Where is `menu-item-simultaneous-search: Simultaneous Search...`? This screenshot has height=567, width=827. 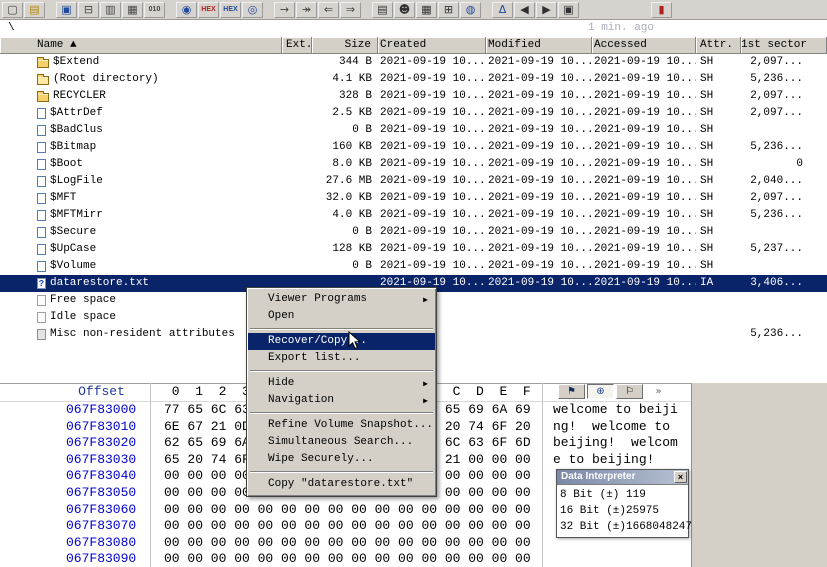
menu-item-simultaneous-search: Simultaneous Search... is located at coordinates (341, 442).